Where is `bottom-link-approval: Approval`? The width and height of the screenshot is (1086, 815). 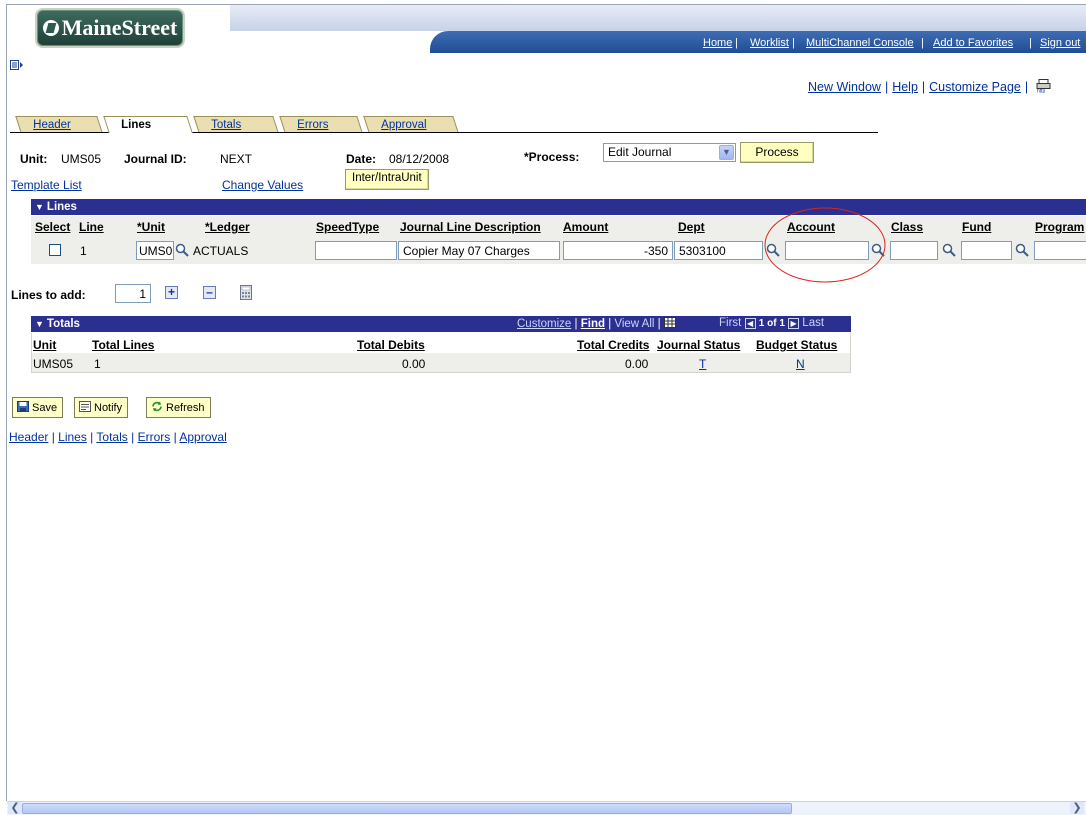 bottom-link-approval: Approval is located at coordinates (202, 437).